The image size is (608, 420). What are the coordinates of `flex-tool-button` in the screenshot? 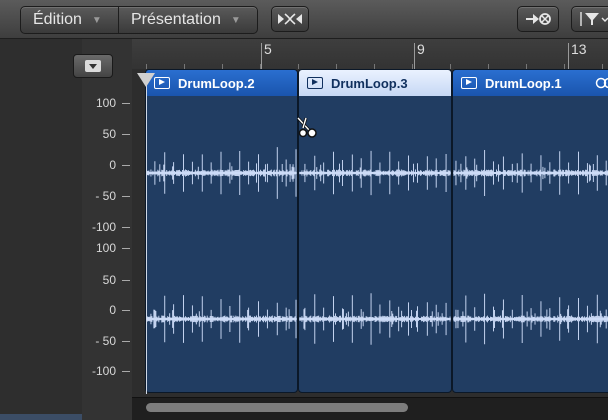 It's located at (290, 19).